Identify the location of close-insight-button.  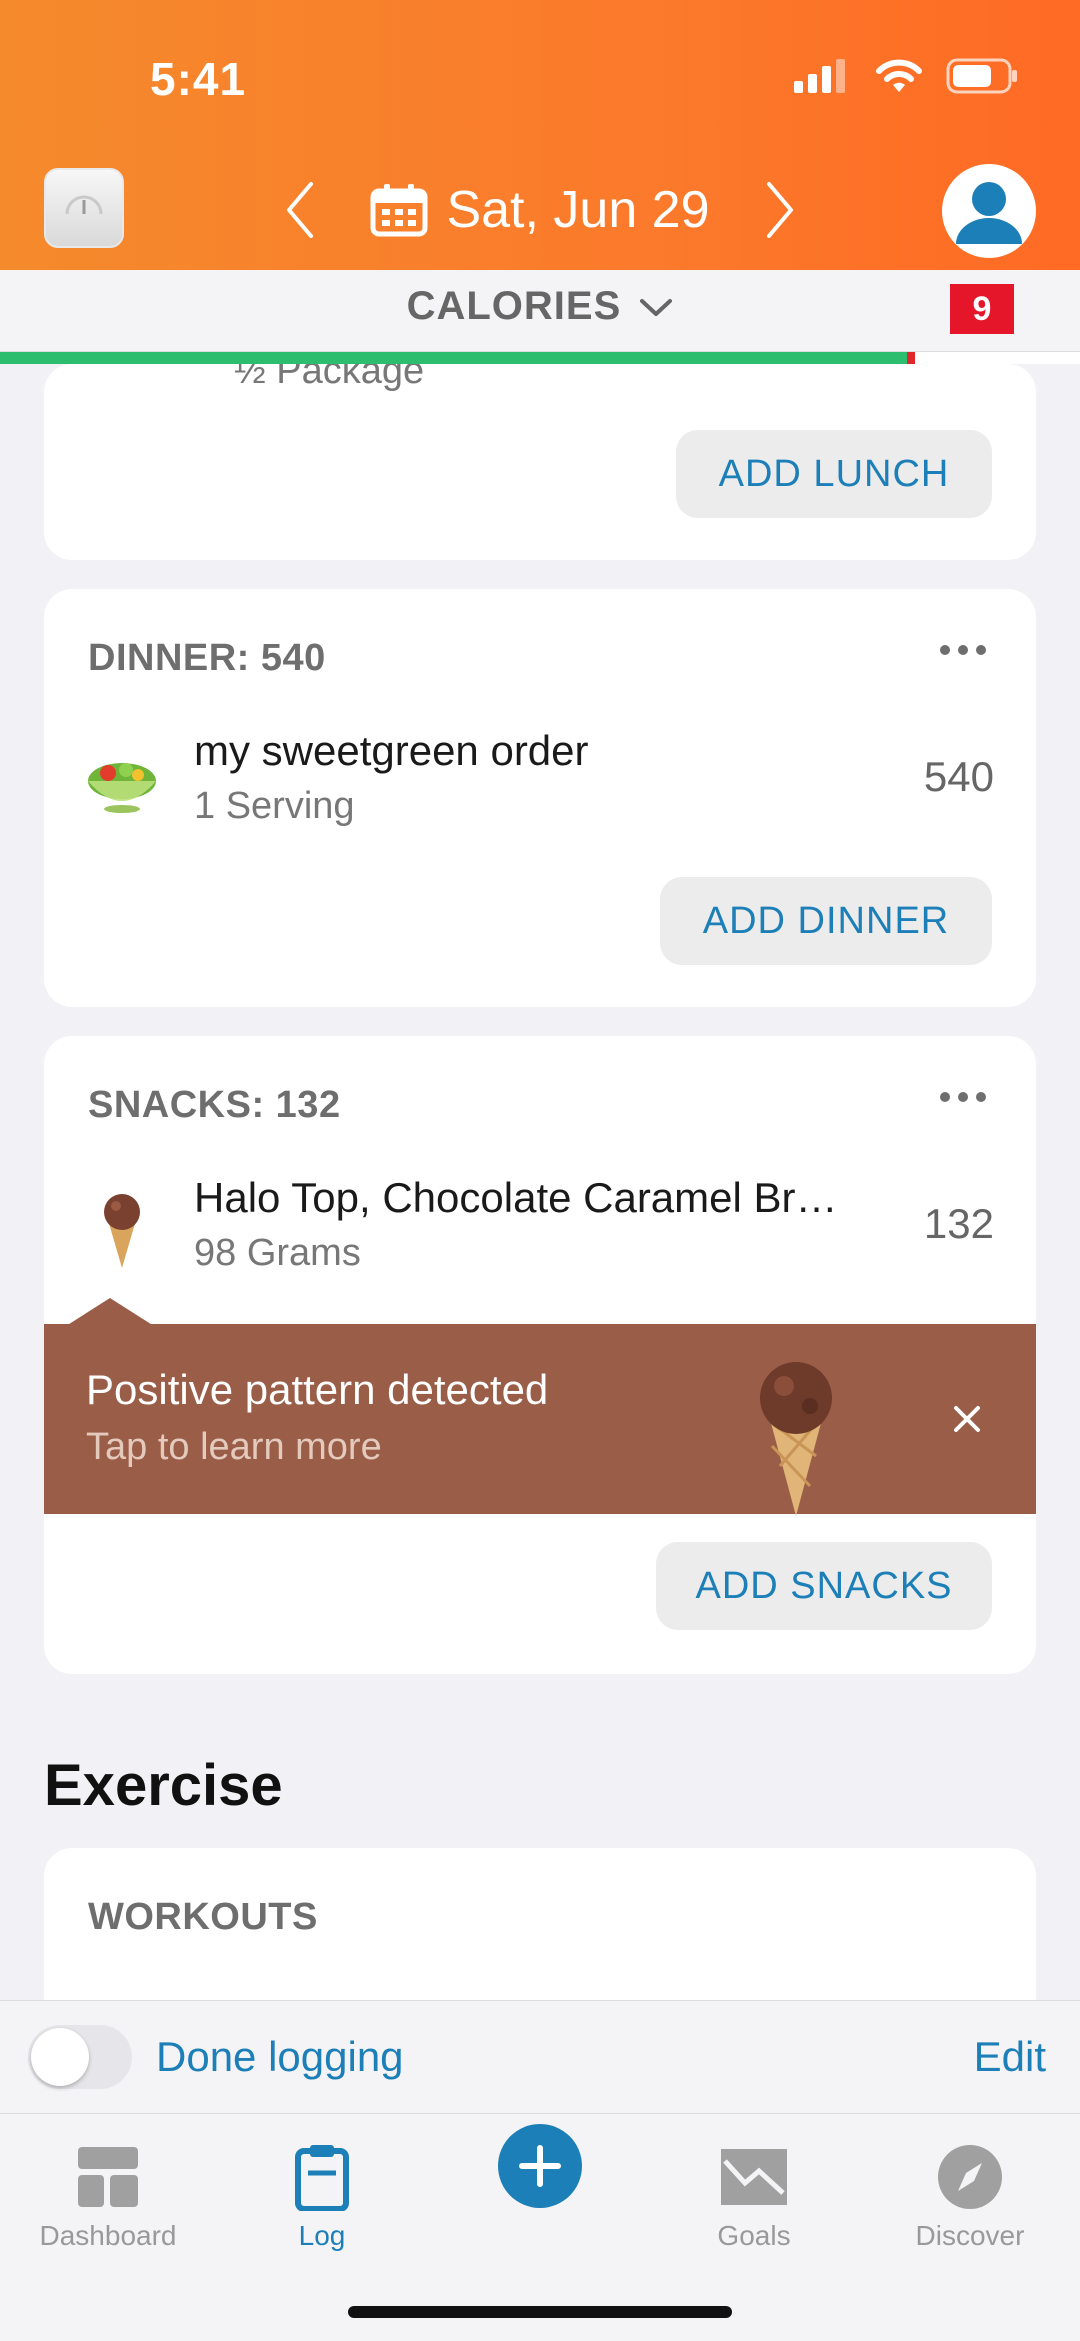
(967, 1419).